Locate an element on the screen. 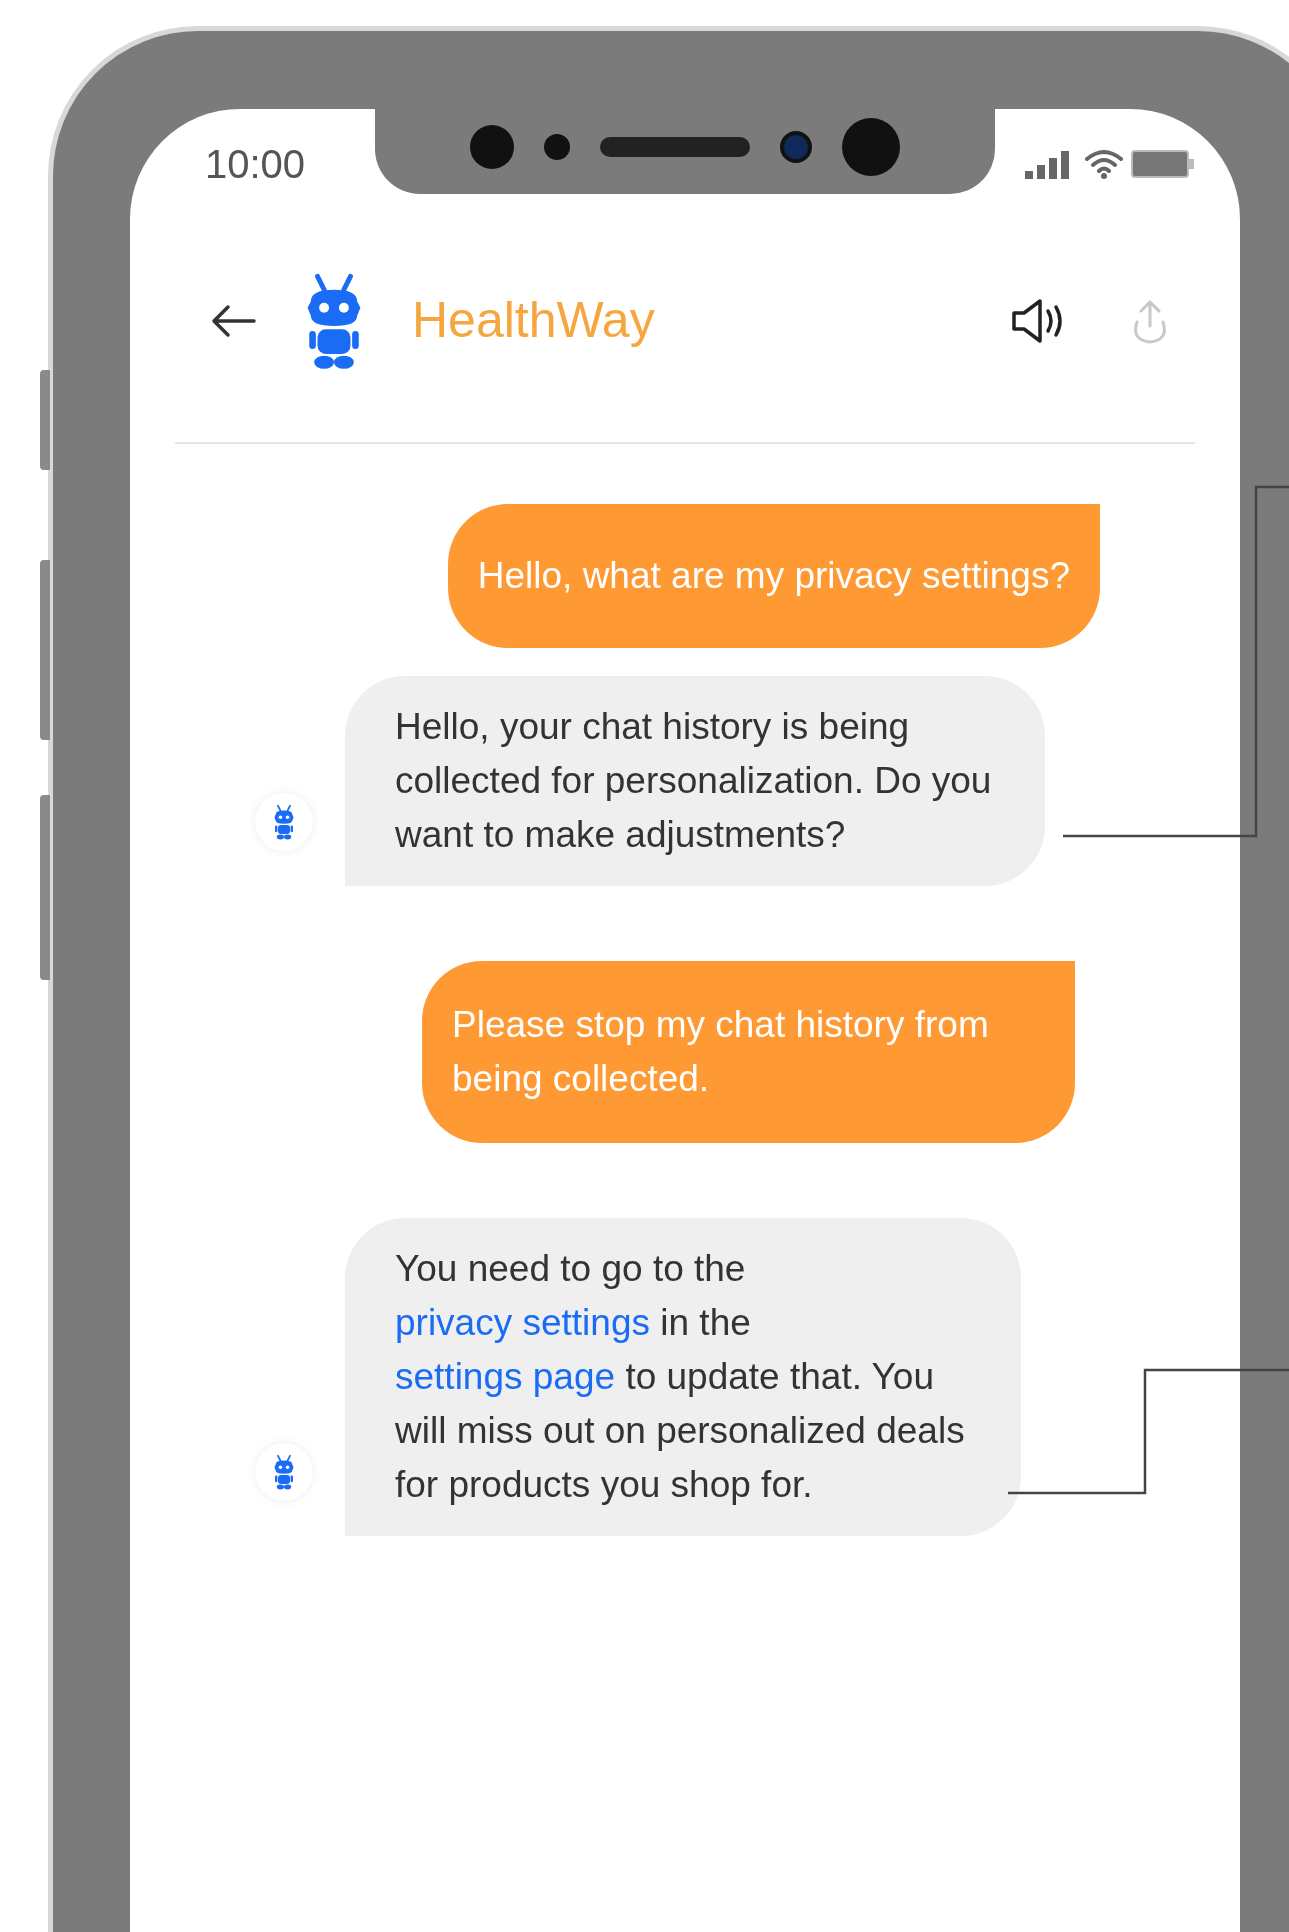 Image resolution: width=1289 pixels, height=1932 pixels. battery-icon is located at coordinates (1163, 164).